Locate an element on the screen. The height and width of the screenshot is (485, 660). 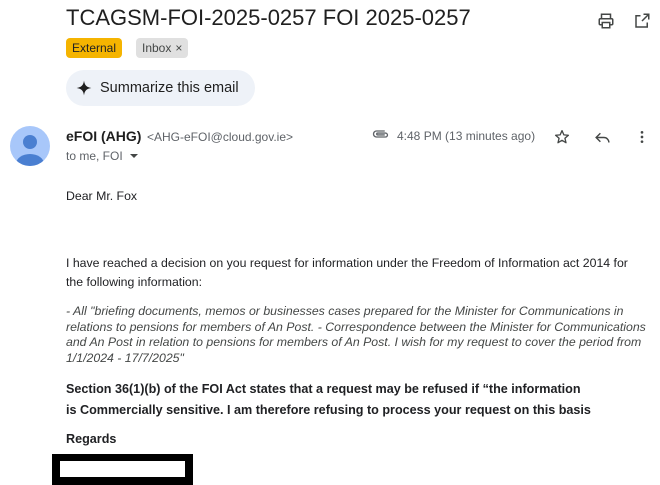
print-icon is located at coordinates (606, 21).